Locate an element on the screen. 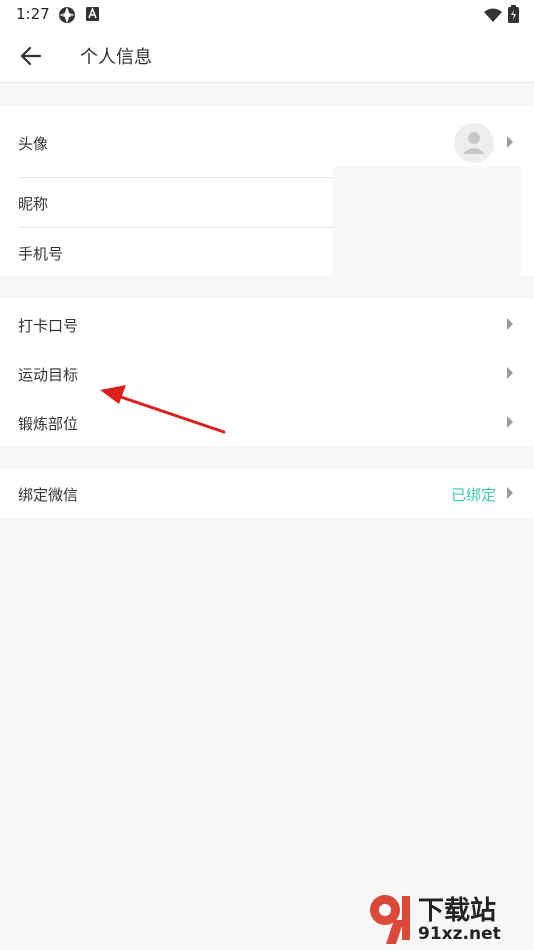  watermark-logo: 下载站 91xz.net is located at coordinates (447, 918).